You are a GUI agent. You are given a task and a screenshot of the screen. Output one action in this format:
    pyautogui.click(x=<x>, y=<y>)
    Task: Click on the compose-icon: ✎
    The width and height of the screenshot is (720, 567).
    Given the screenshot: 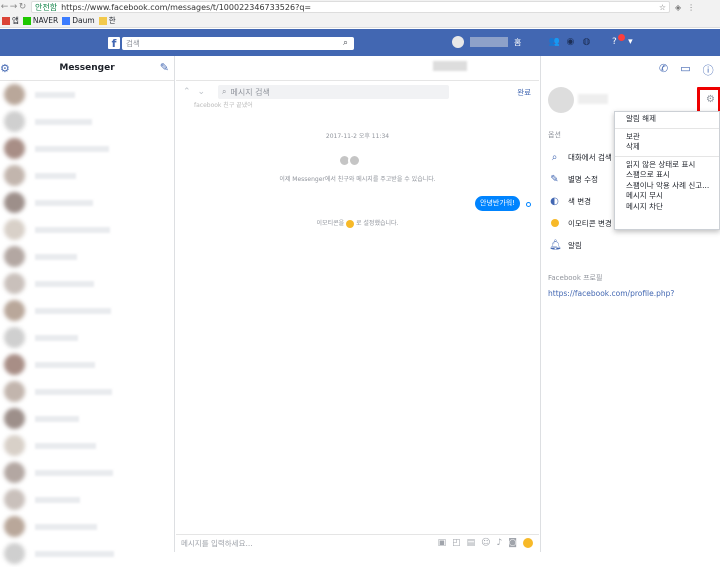 What is the action you would take?
    pyautogui.click(x=164, y=67)
    